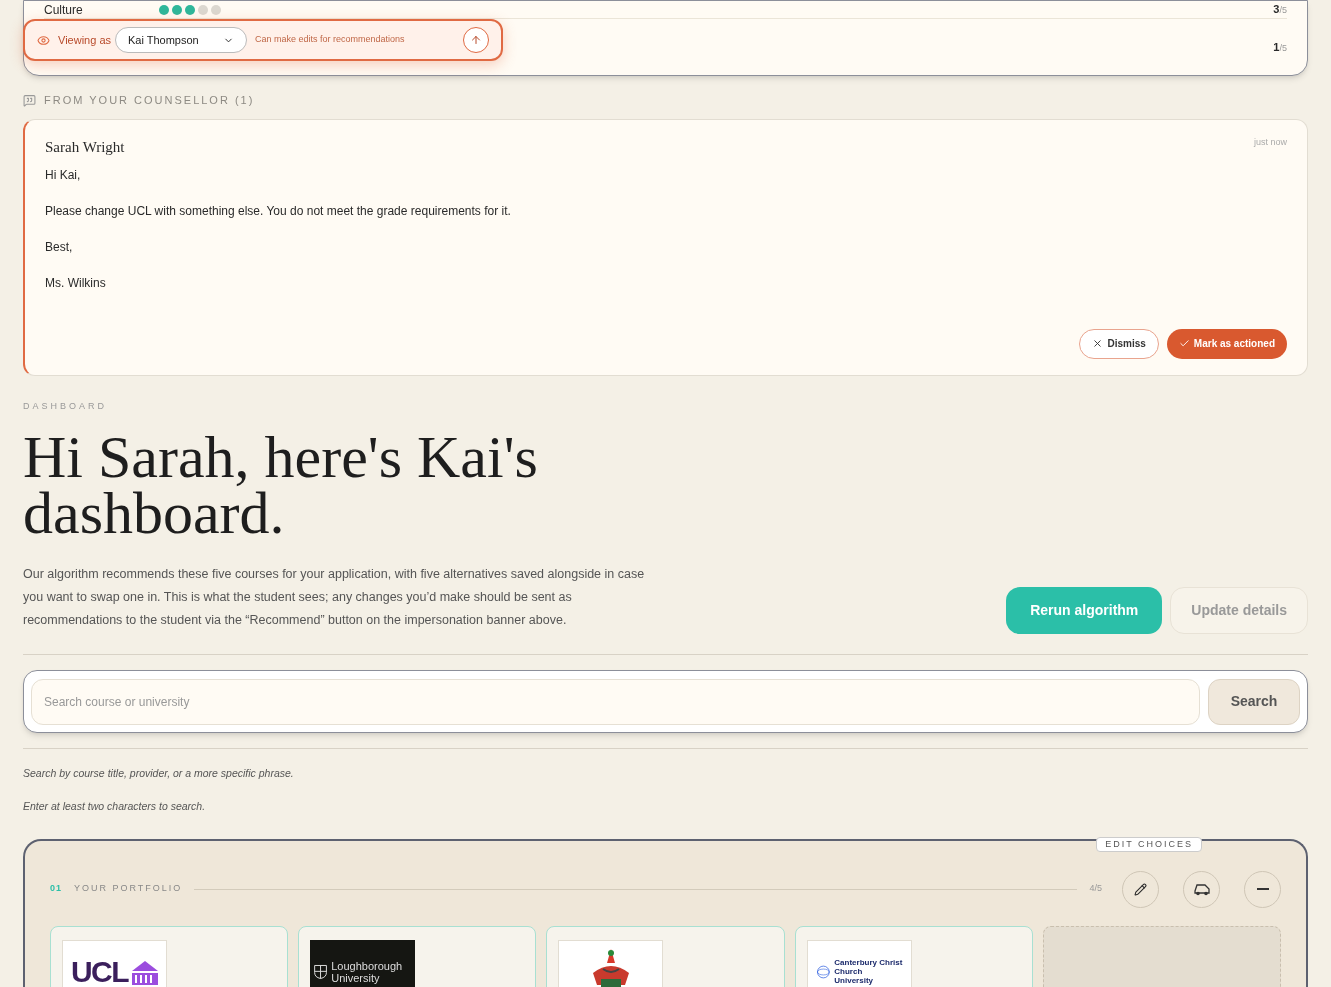  I want to click on eyebrow-label: DASHBOARD, so click(65, 406).